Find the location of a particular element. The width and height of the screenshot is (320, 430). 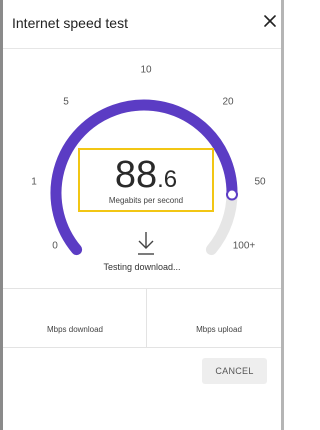

dialog-header: Internet speed test is located at coordinates (142, 24).